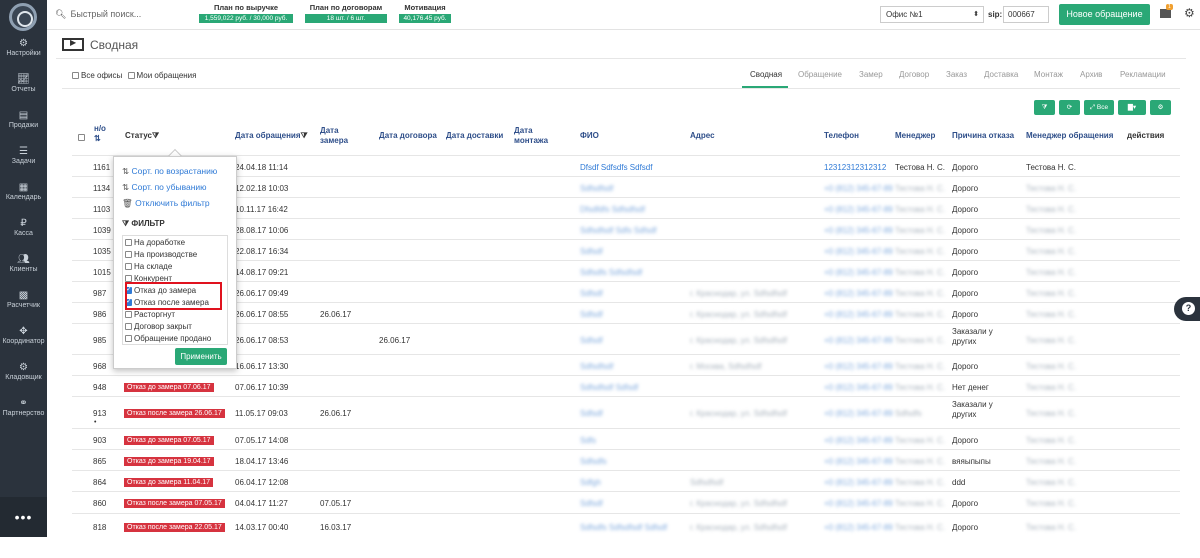 The image size is (1200, 558). I want to click on cell-fio: Sdfs, so click(588, 440).